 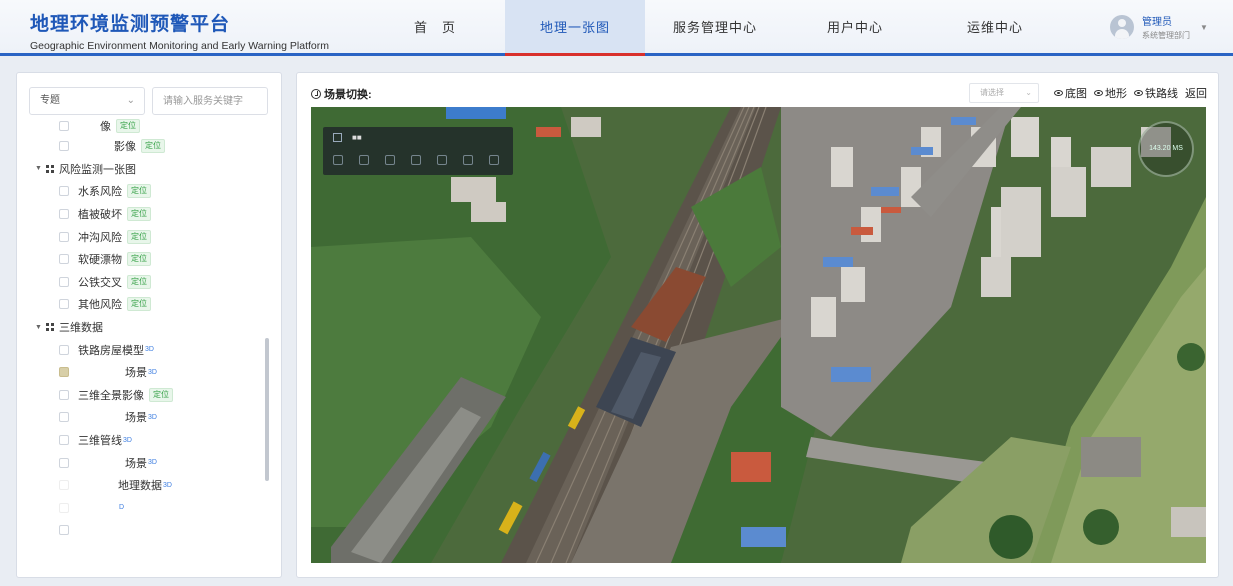 What do you see at coordinates (347, 137) in the screenshot?
I see `overlay-title: ■■` at bounding box center [347, 137].